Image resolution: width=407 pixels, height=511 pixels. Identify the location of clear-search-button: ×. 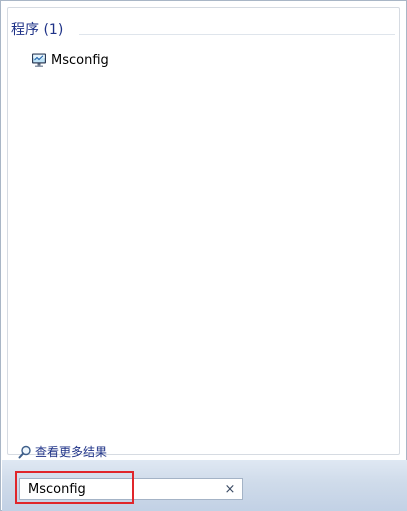
(230, 489).